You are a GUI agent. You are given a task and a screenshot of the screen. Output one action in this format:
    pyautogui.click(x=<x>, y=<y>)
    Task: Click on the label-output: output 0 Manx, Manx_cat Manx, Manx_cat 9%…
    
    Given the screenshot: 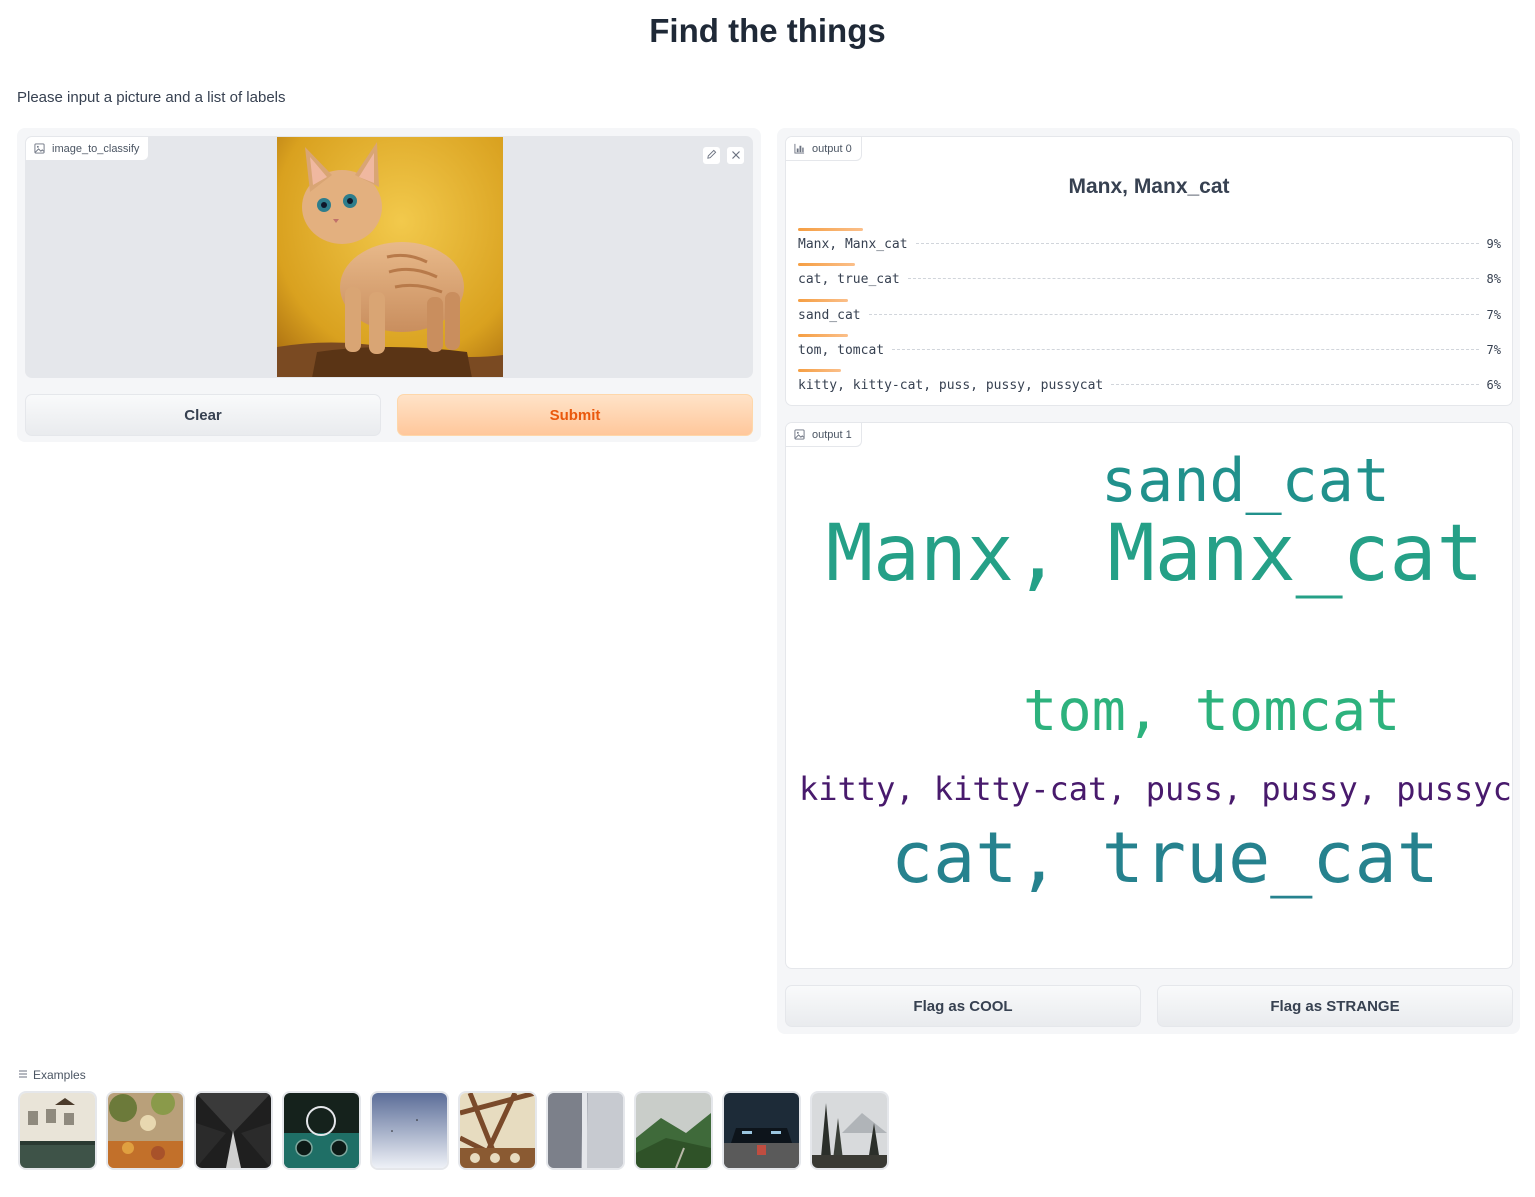 What is the action you would take?
    pyautogui.click(x=1149, y=271)
    